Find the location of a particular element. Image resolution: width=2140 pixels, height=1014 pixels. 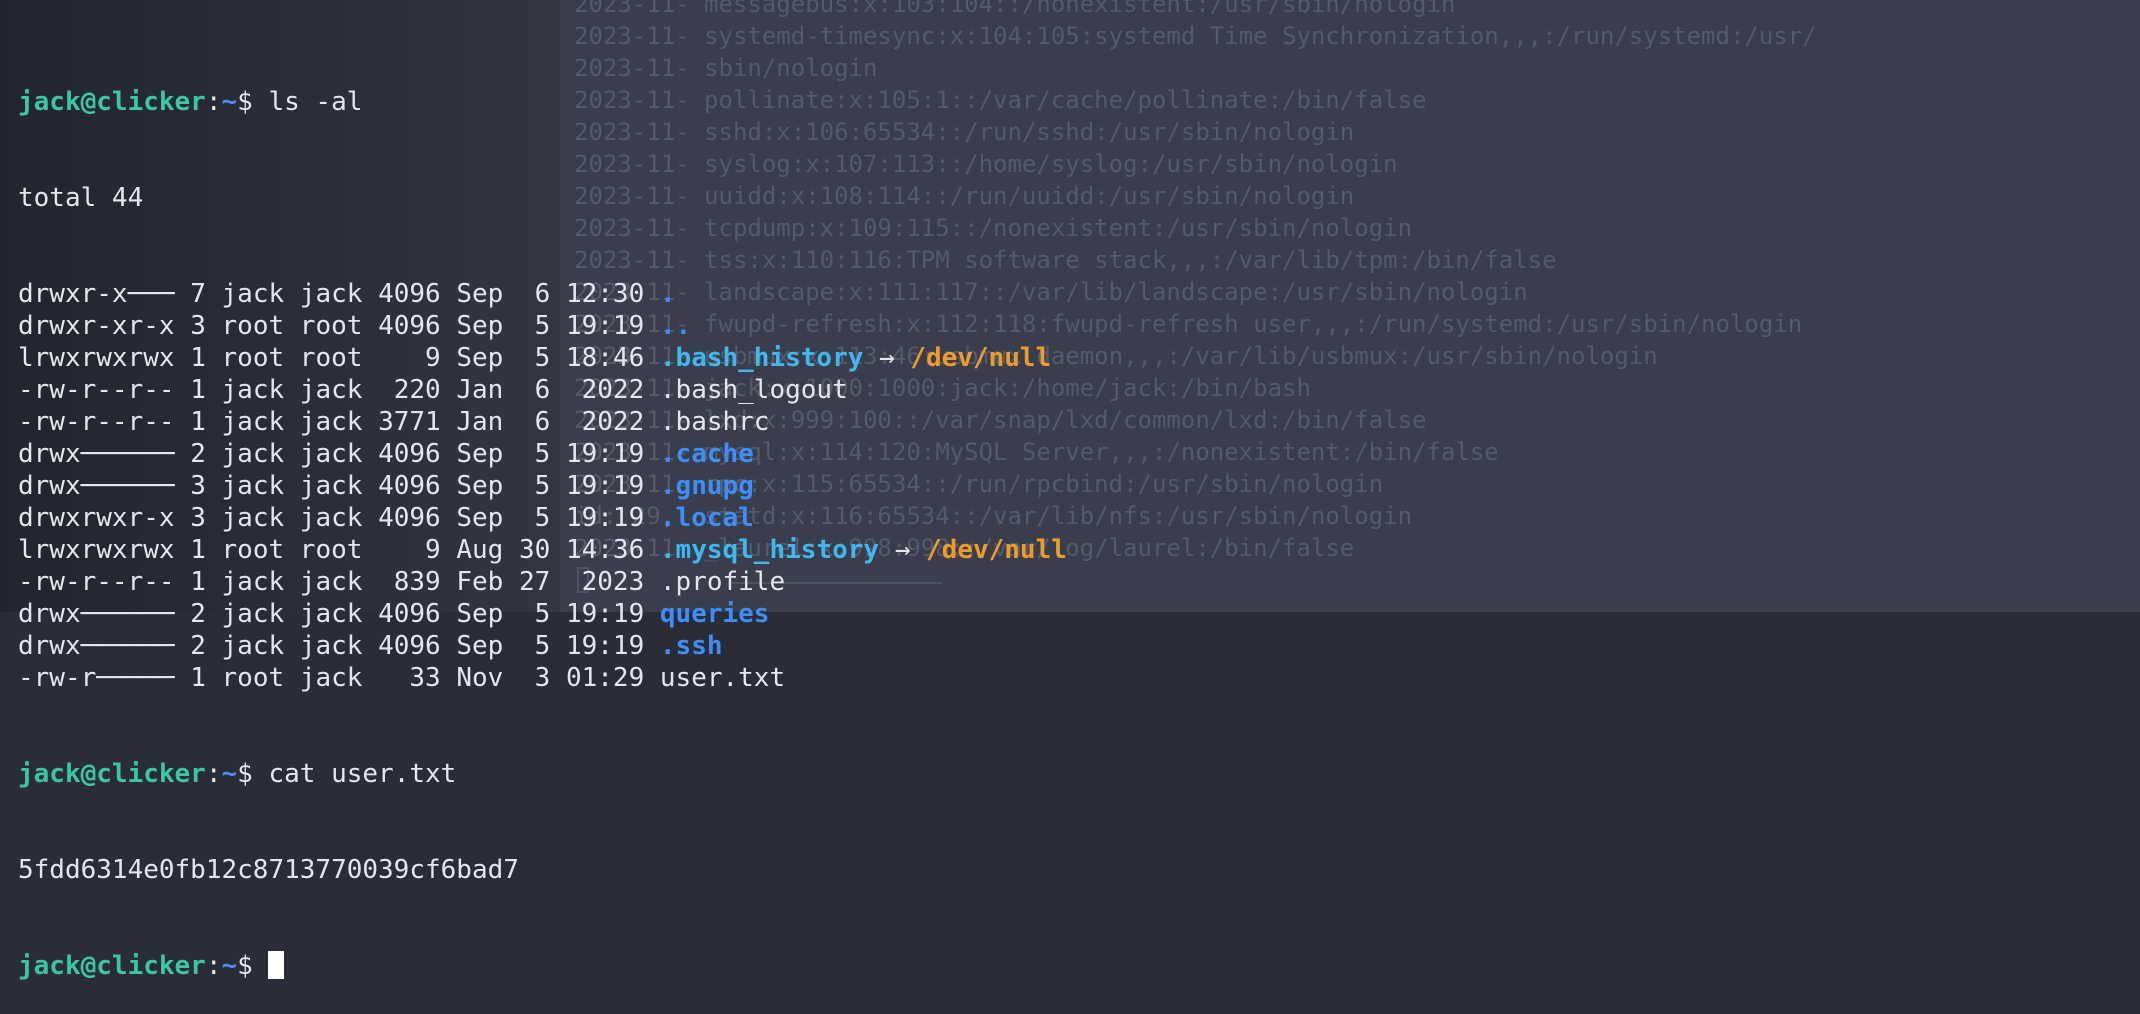

listing-name: .. is located at coordinates (675, 326).